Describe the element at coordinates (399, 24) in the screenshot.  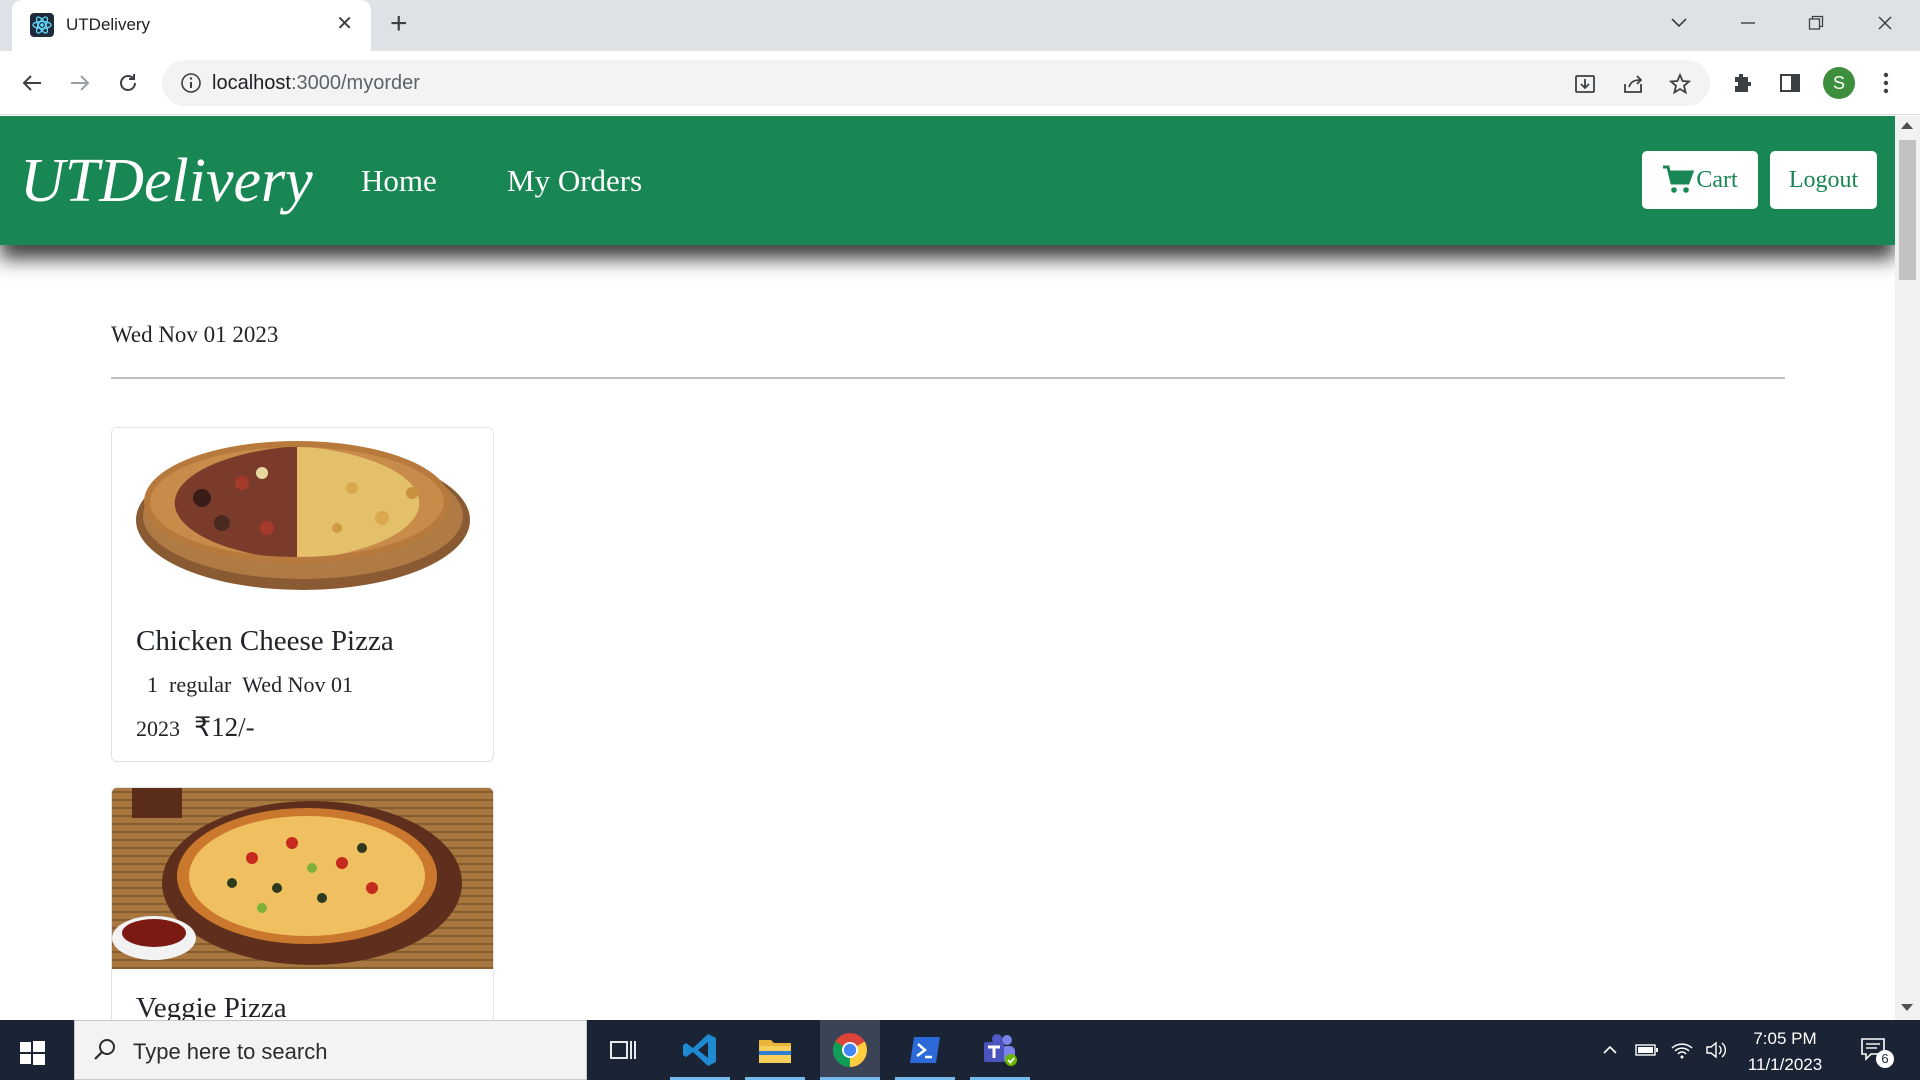
I see `new-tab-icon: +` at that location.